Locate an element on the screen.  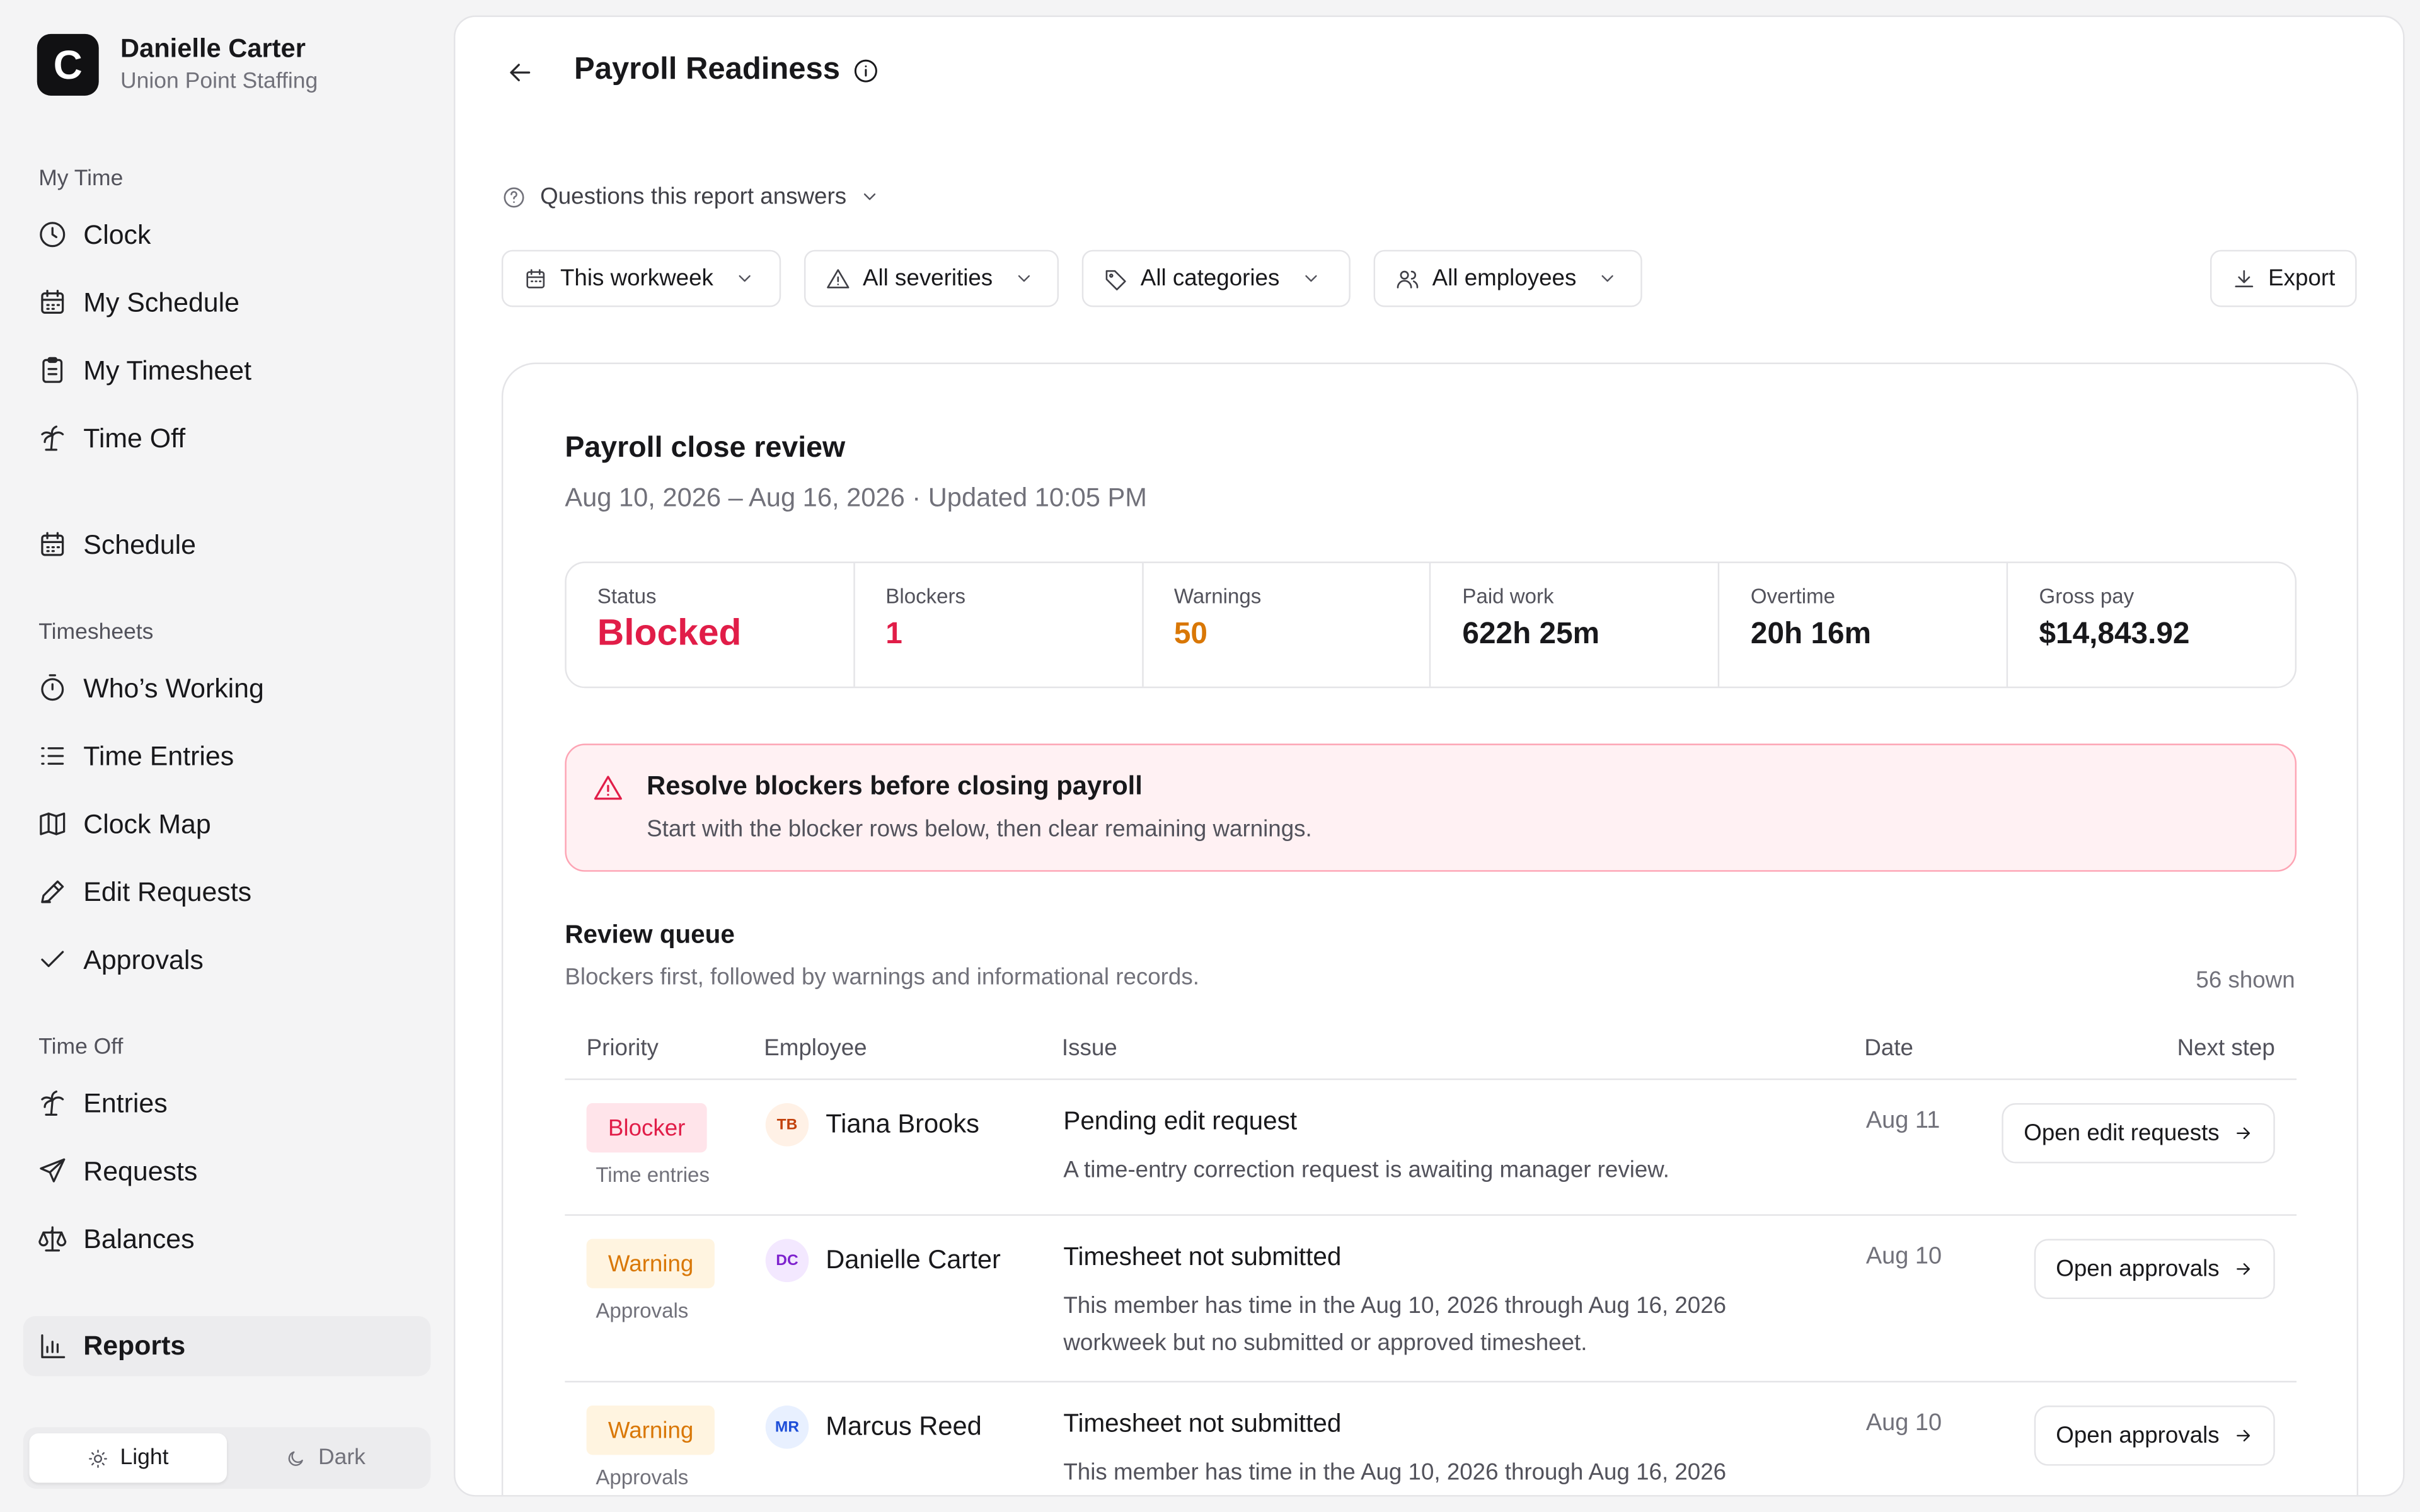
stopwatch-icon is located at coordinates (52, 687).